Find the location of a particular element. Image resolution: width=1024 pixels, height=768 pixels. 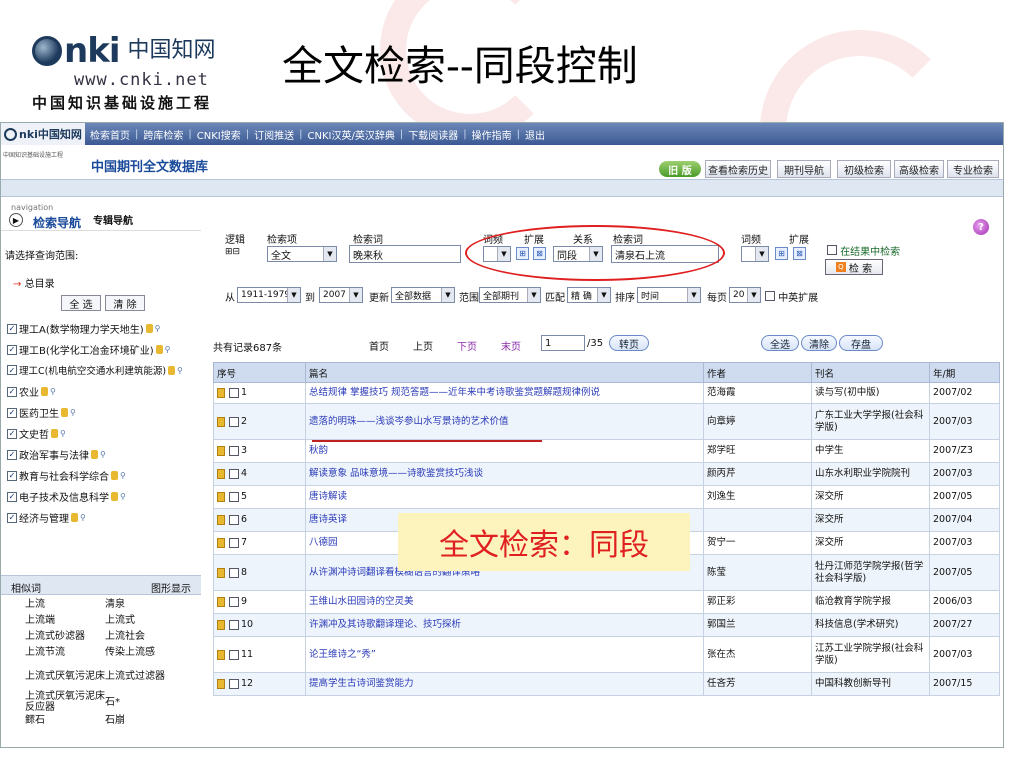

update-select: 全部数据 ▼ is located at coordinates (423, 295).